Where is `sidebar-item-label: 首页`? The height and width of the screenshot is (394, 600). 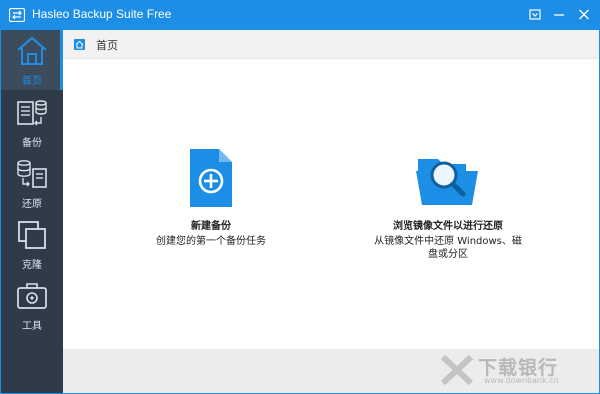 sidebar-item-label: 首页 is located at coordinates (32, 81).